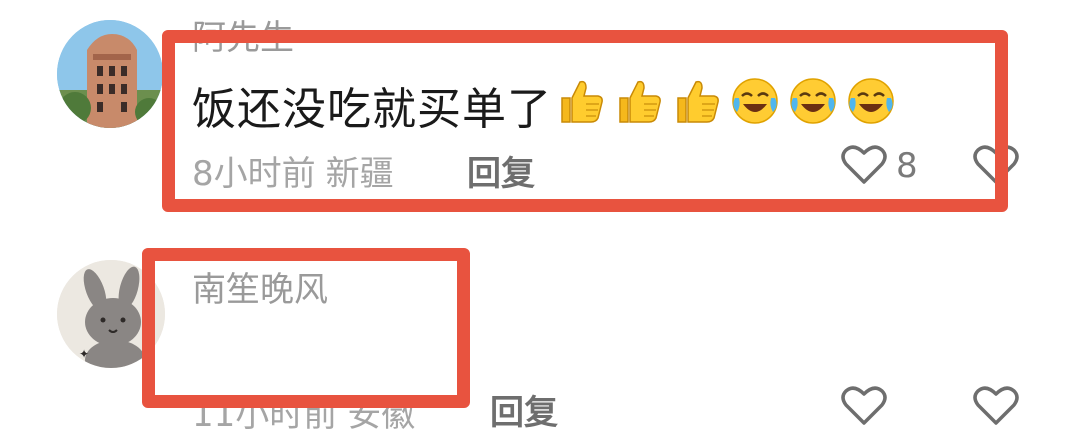  What do you see at coordinates (110, 74) in the screenshot?
I see `avatar` at bounding box center [110, 74].